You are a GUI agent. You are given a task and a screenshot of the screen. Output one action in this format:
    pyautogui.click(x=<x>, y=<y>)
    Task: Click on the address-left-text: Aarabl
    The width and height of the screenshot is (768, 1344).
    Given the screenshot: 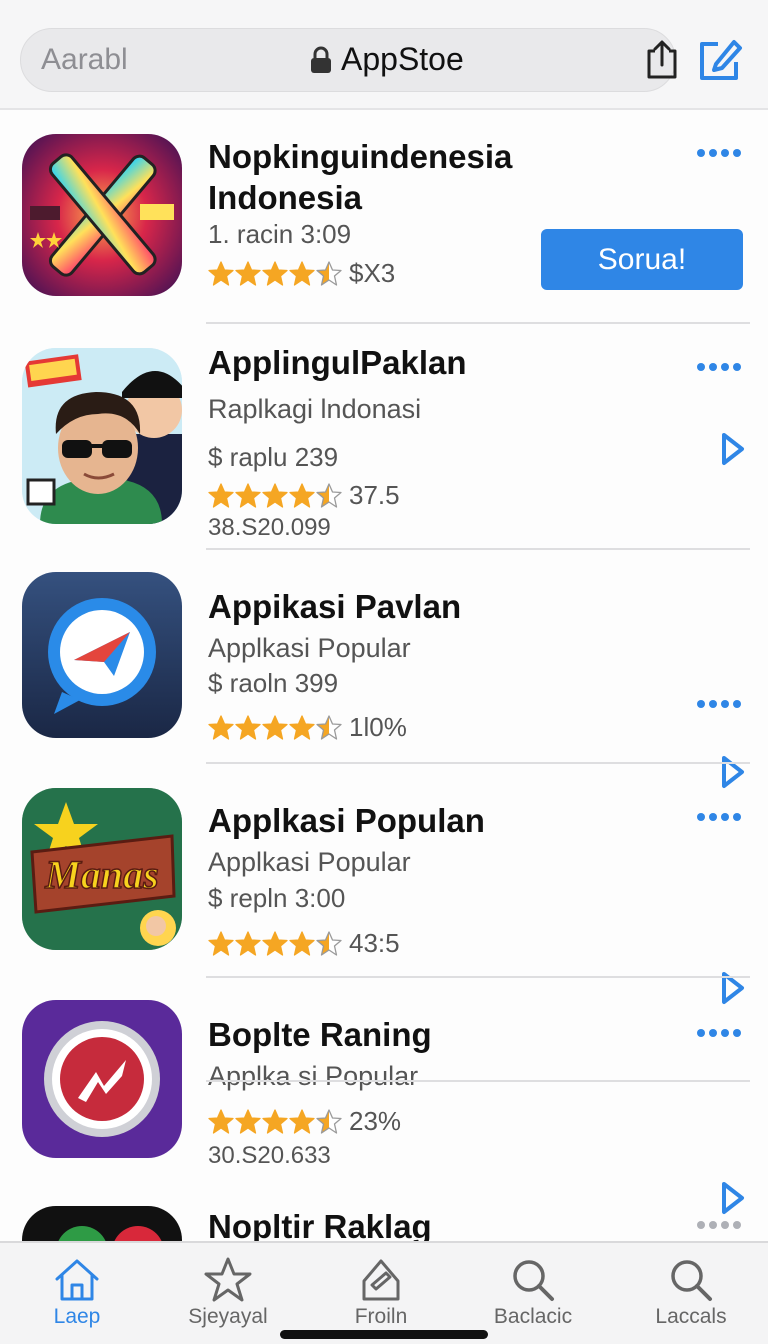 What is the action you would take?
    pyautogui.click(x=84, y=59)
    